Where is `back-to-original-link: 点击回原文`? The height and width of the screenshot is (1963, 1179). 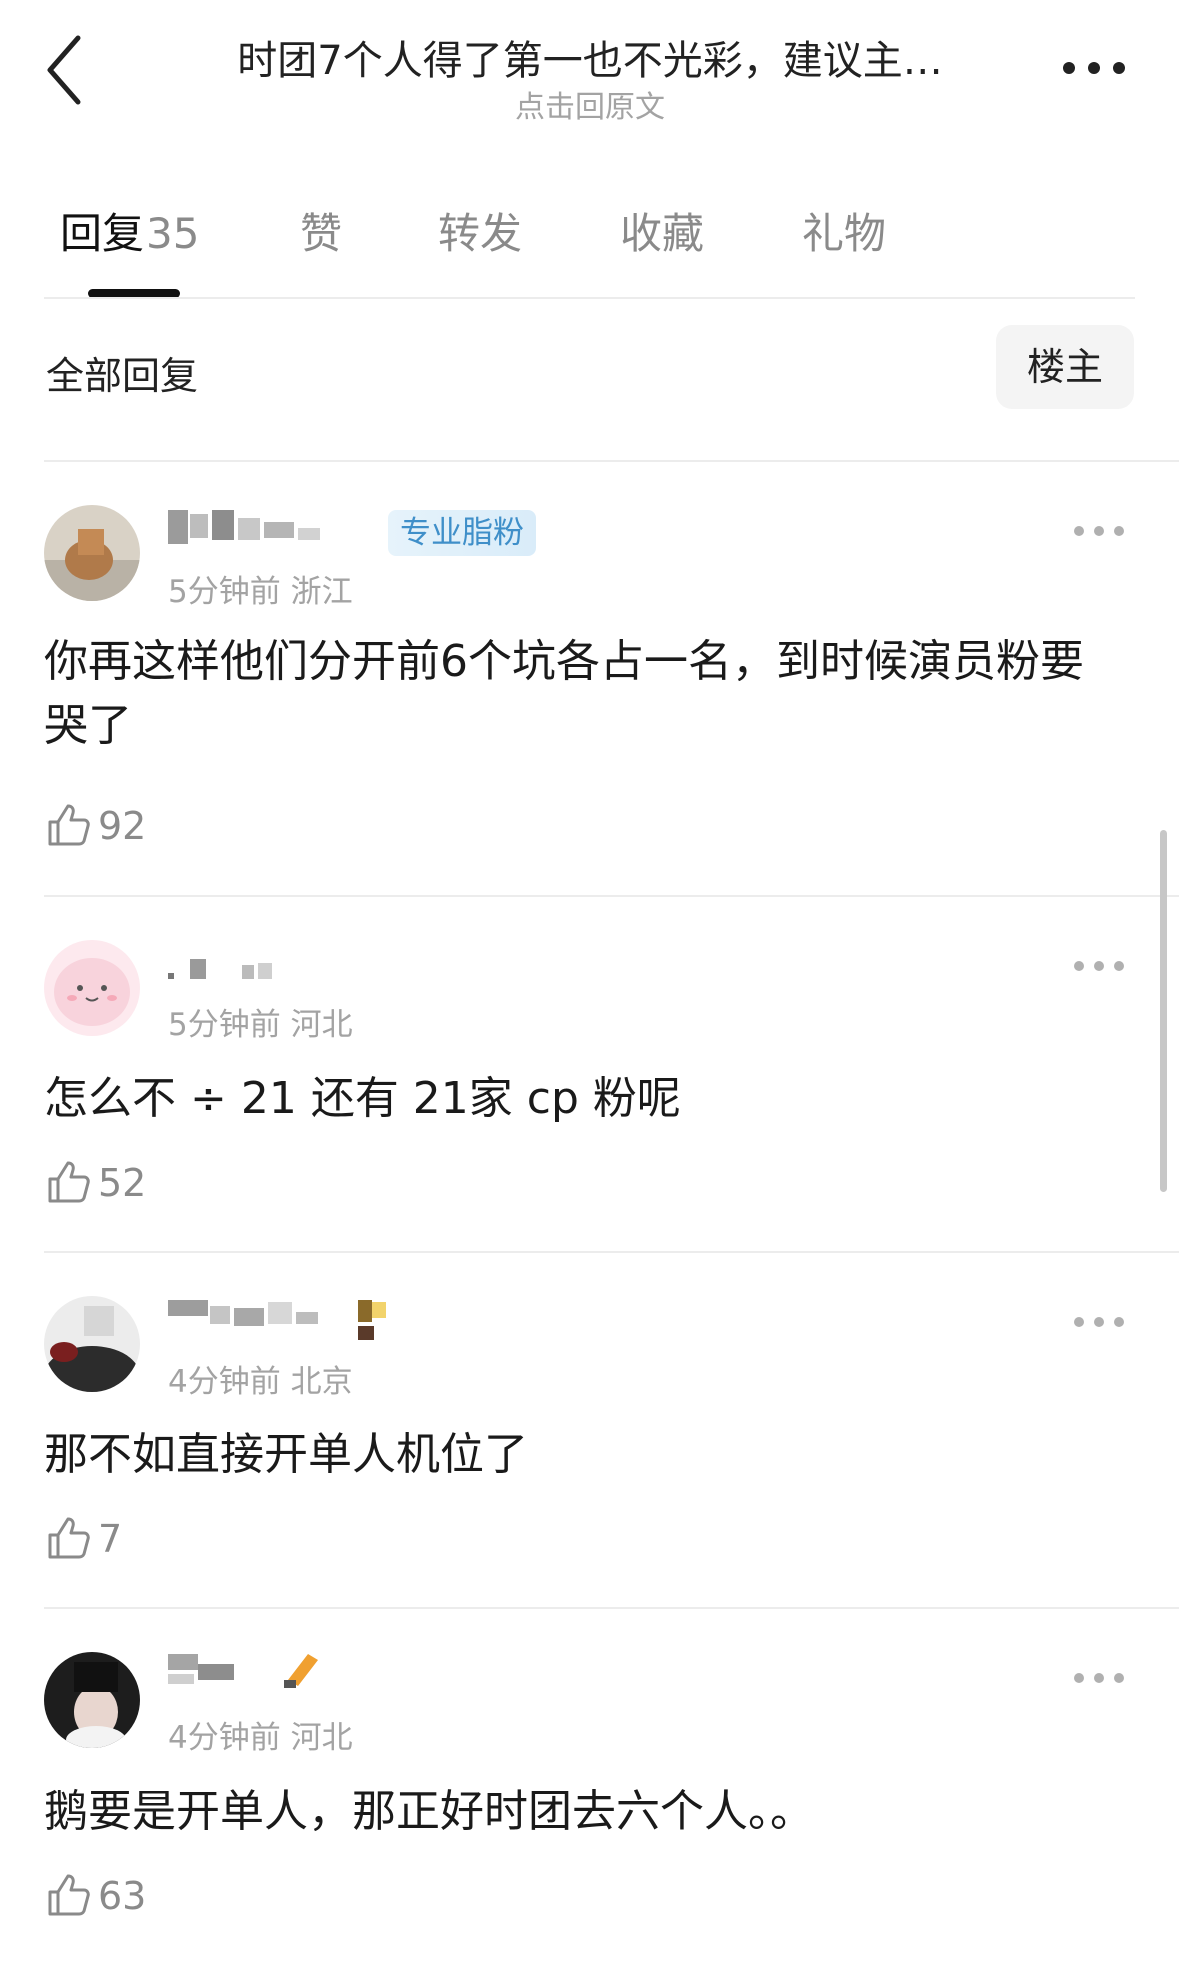
back-to-original-link: 点击回原文 is located at coordinates (590, 104).